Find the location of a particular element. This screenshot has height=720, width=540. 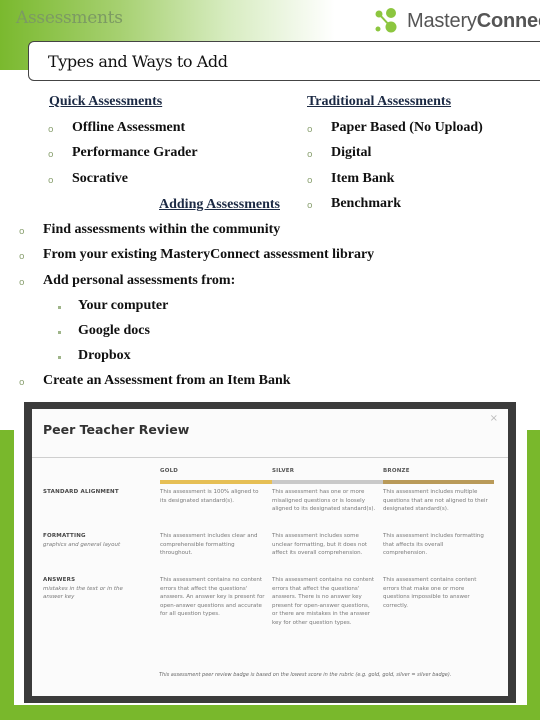

list-item: Socrative is located at coordinates (100, 178).